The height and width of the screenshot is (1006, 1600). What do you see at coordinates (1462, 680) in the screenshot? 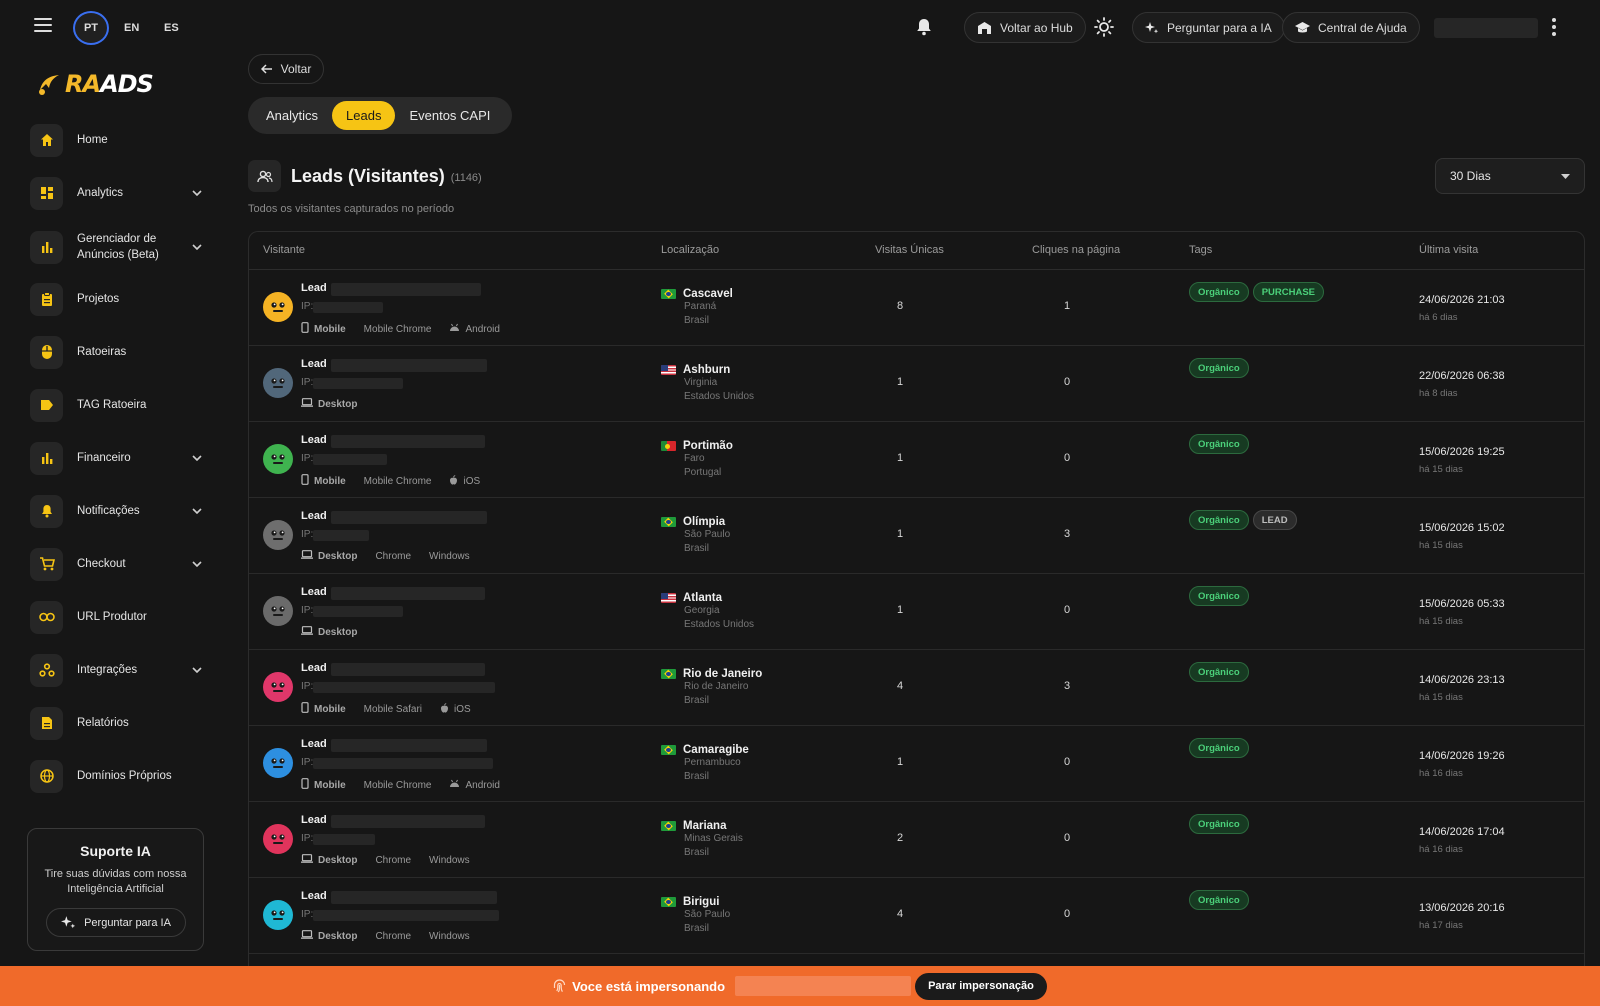
I see `last-visit-date: 14/06/2026 23:13` at bounding box center [1462, 680].